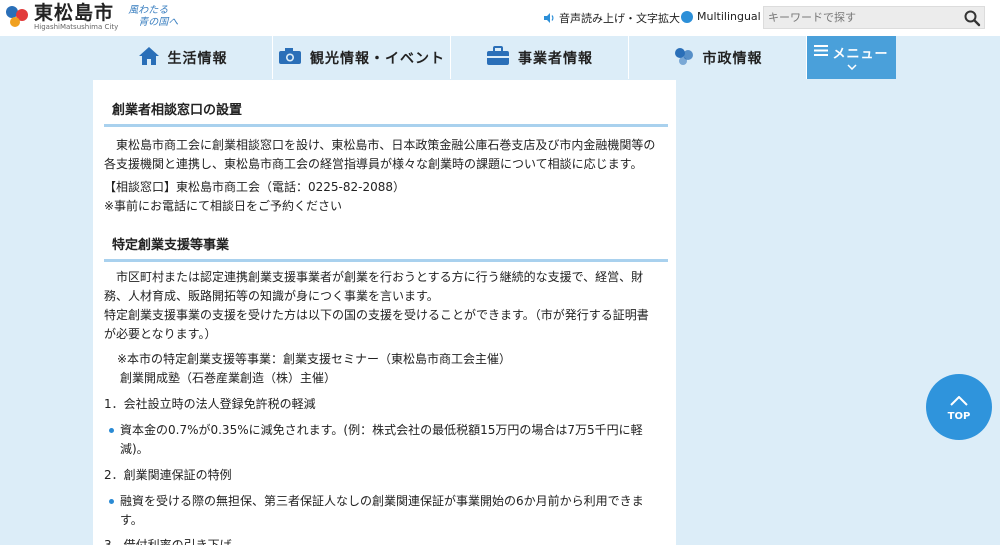 This screenshot has width=1000, height=545. I want to click on city-romaji: HigashiMatsushima City, so click(76, 27).